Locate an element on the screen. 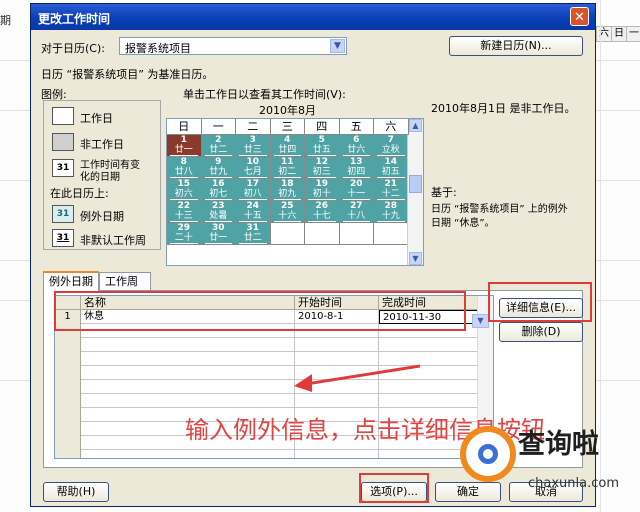 The width and height of the screenshot is (640, 512). arrow-shaft is located at coordinates (363, 375).